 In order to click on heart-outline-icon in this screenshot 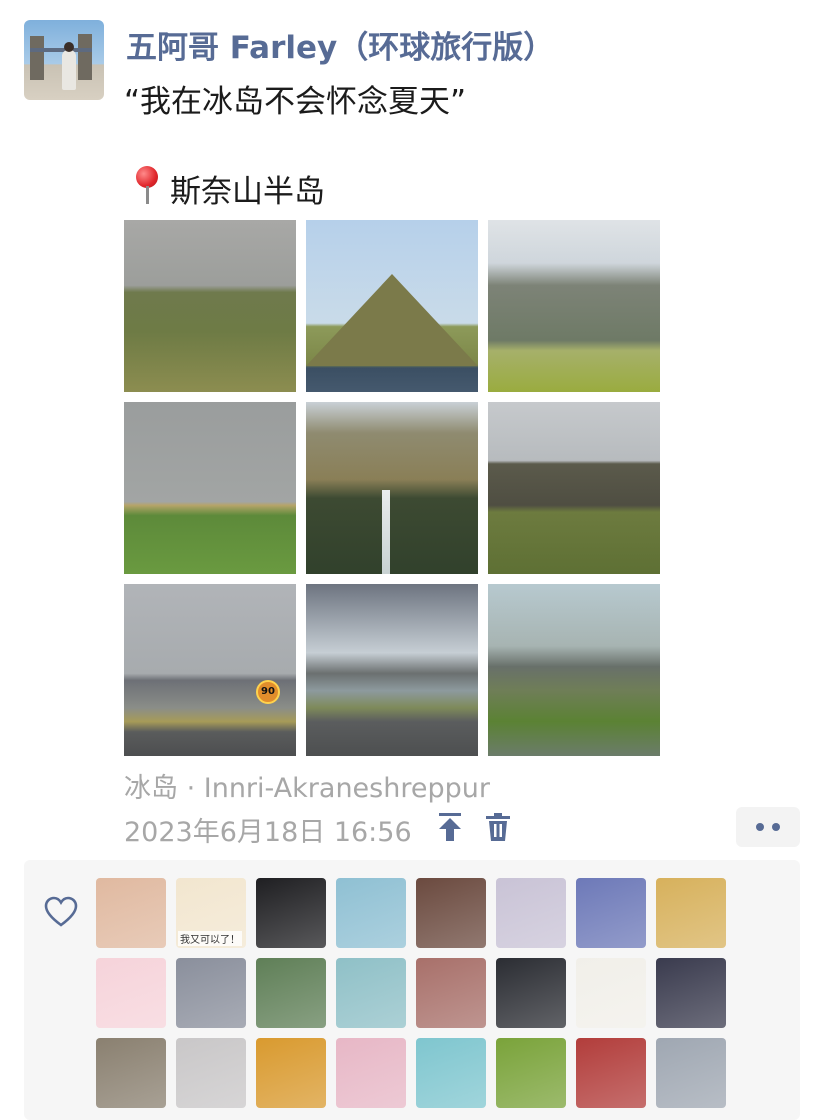, I will do `click(61, 912)`.